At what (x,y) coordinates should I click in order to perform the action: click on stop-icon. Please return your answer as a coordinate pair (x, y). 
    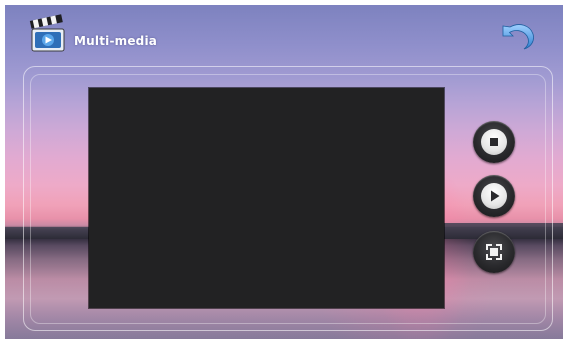
    Looking at the image, I should click on (494, 142).